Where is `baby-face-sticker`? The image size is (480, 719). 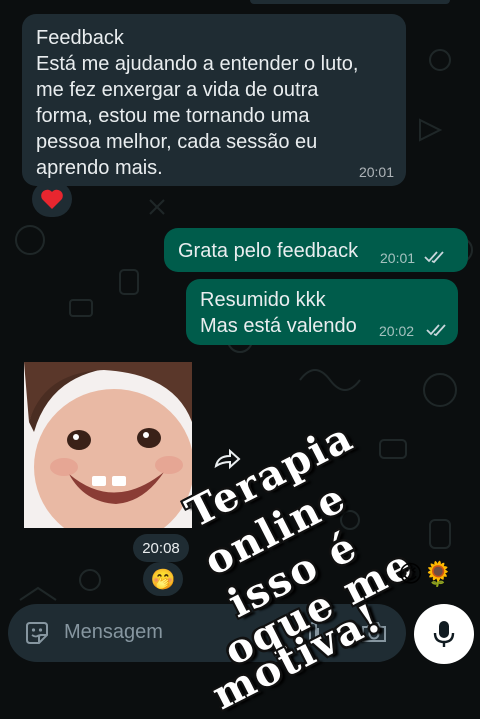
baby-face-sticker is located at coordinates (108, 445).